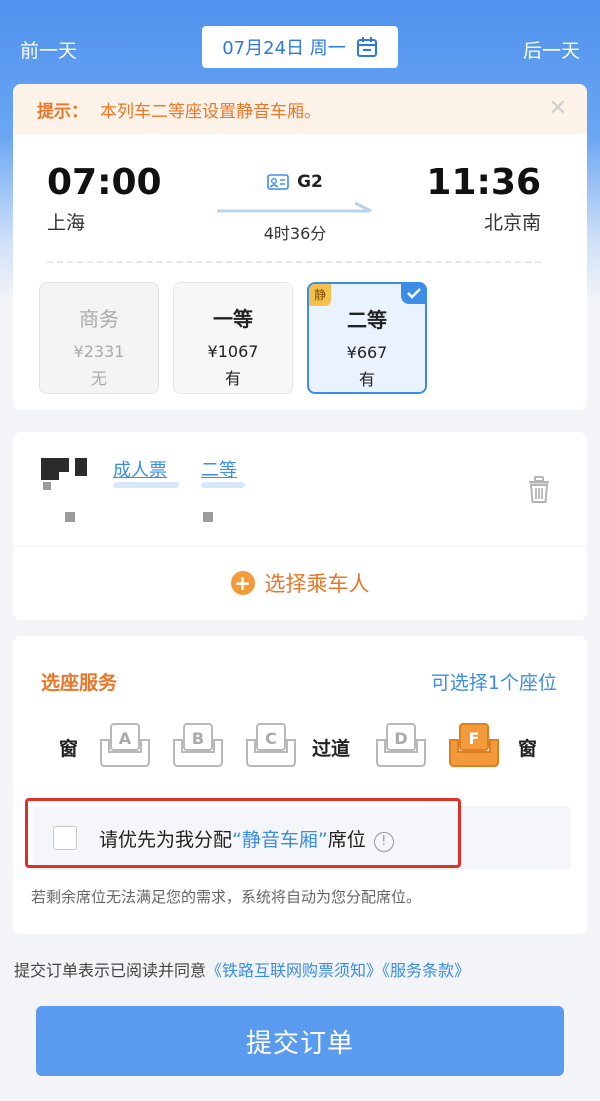 This screenshot has width=600, height=1101. I want to click on add-passenger-button: + 选择乘车人, so click(300, 583).